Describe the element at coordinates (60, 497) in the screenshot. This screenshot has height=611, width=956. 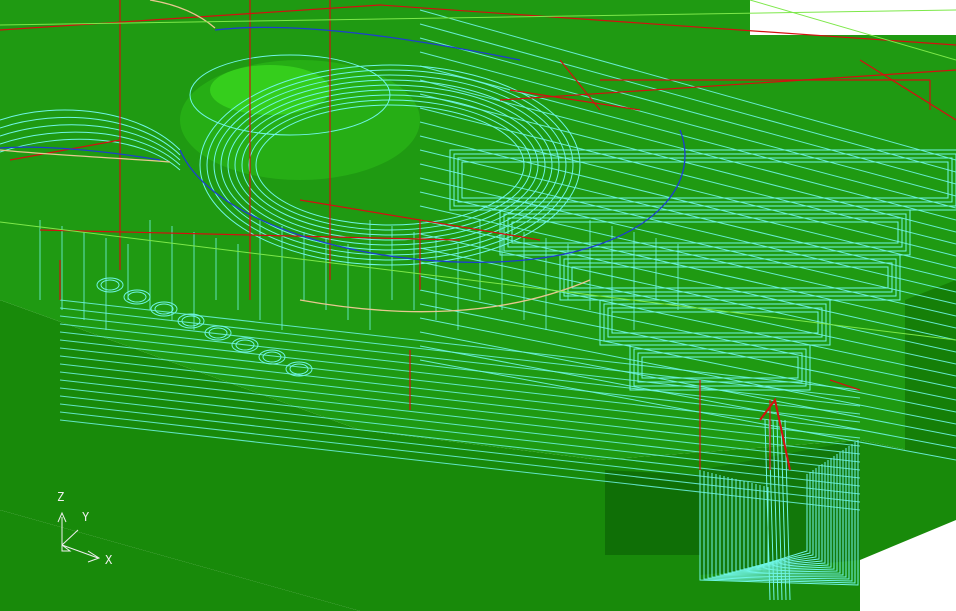
I see `z-axis-label: Z` at that location.